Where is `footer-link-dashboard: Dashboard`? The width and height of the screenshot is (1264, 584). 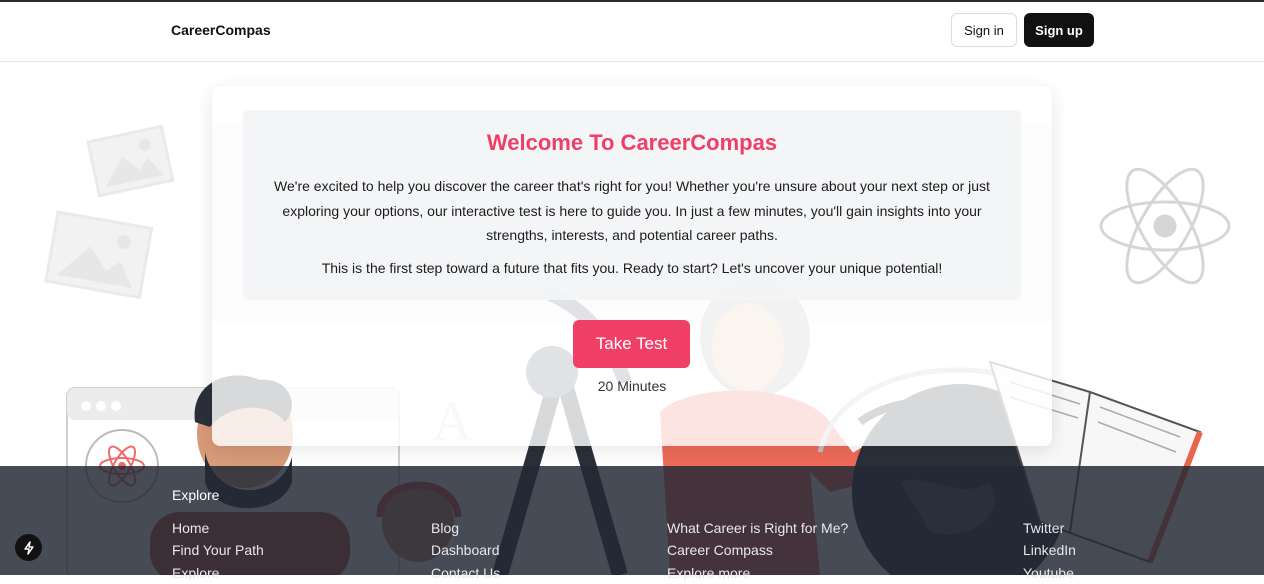
footer-link-dashboard: Dashboard is located at coordinates (465, 550).